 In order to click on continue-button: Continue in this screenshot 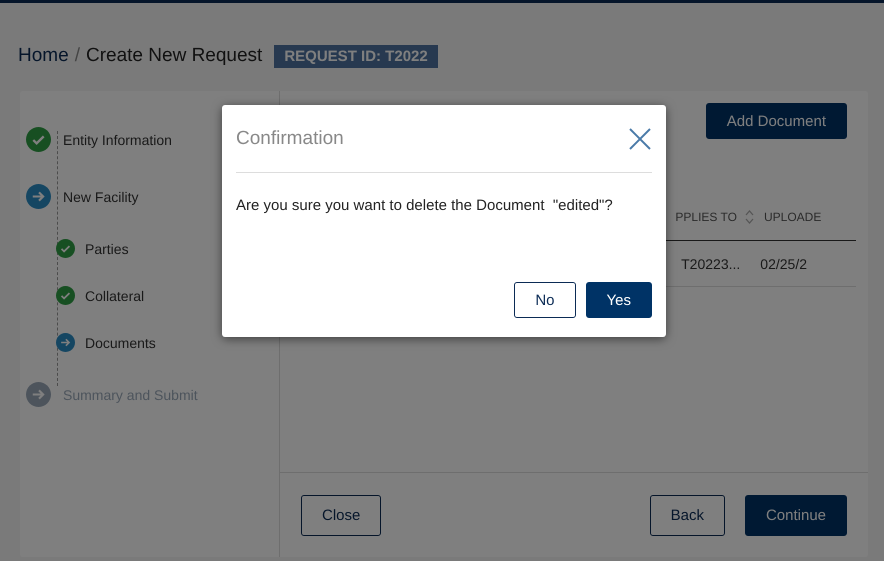, I will do `click(795, 515)`.